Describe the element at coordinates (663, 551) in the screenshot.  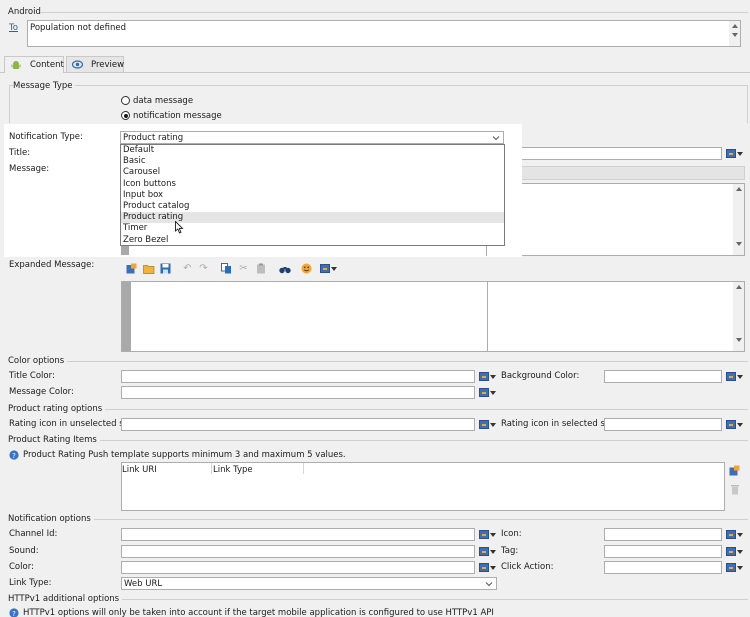
I see `tag-input` at that location.